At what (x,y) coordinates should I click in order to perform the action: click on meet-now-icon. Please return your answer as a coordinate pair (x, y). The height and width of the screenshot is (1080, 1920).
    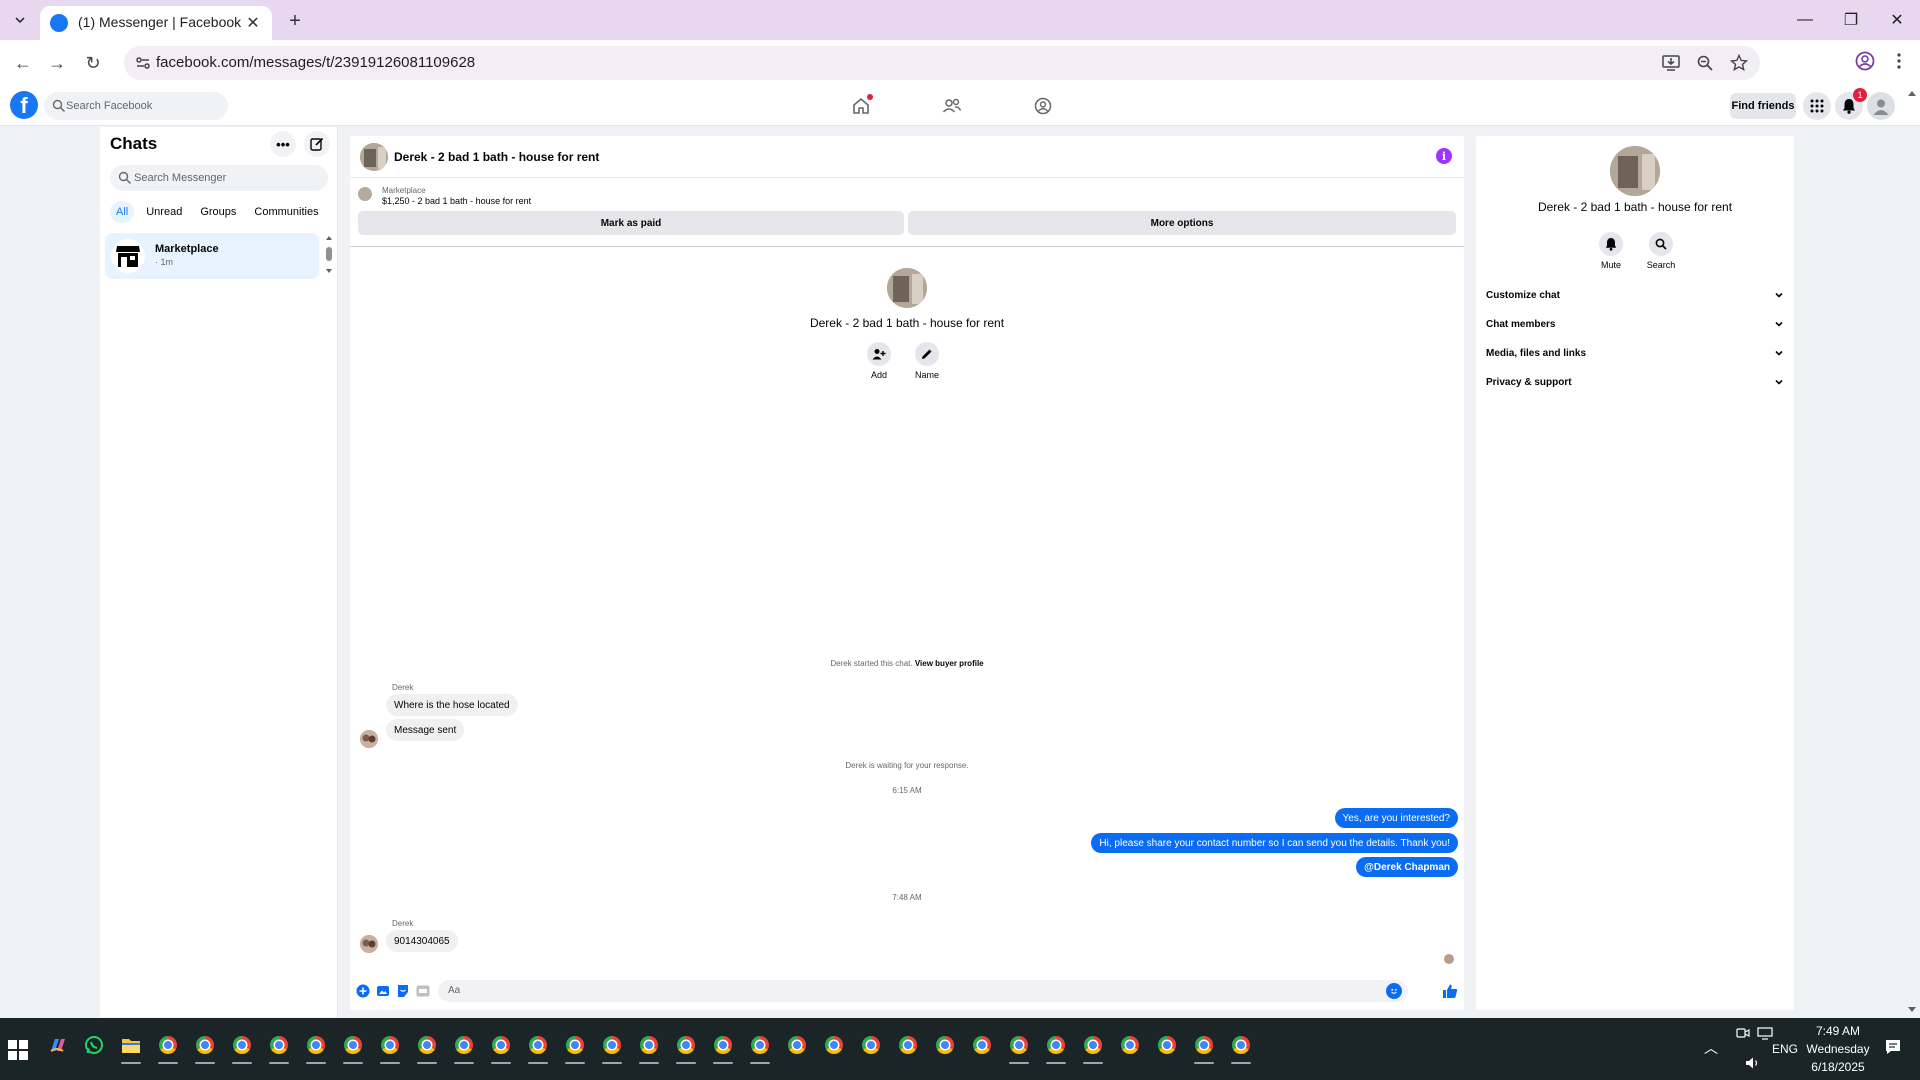
    Looking at the image, I should click on (1743, 1033).